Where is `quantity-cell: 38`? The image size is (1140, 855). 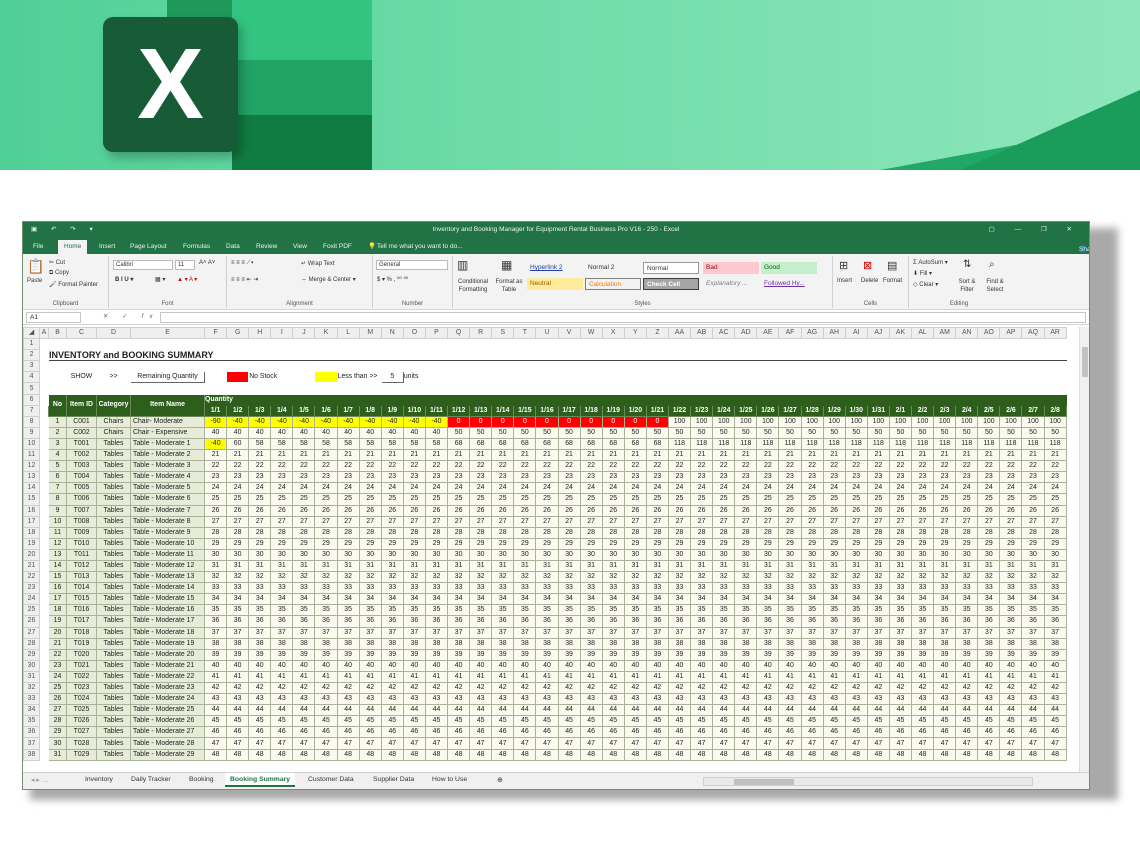
quantity-cell: 38 is located at coordinates (459, 643).